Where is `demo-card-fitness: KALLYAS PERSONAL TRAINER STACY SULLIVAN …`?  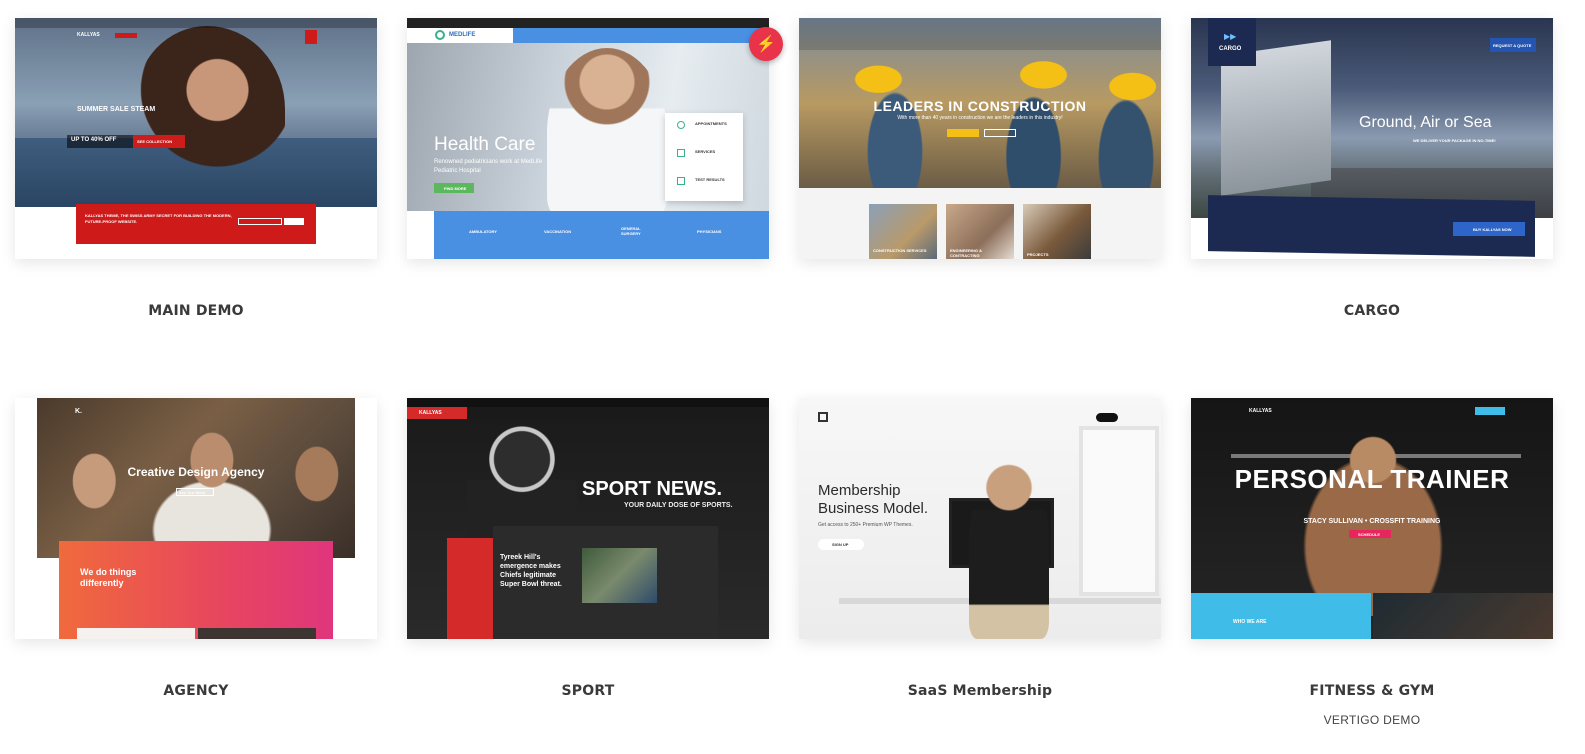
demo-card-fitness: KALLYAS PERSONAL TRAINER STACY SULLIVAN … is located at coordinates (1372, 518).